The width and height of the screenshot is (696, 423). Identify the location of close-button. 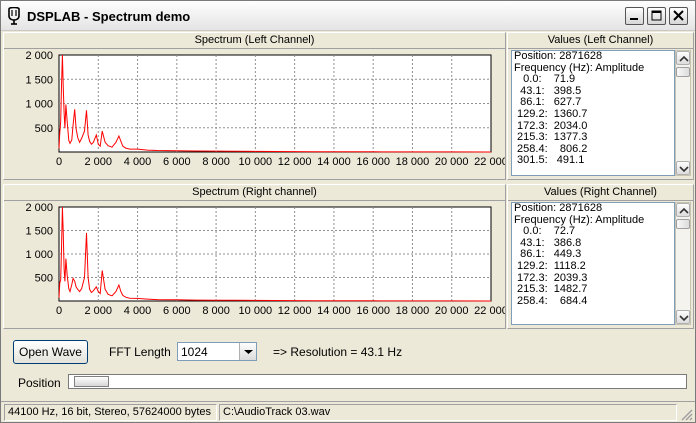
(678, 16).